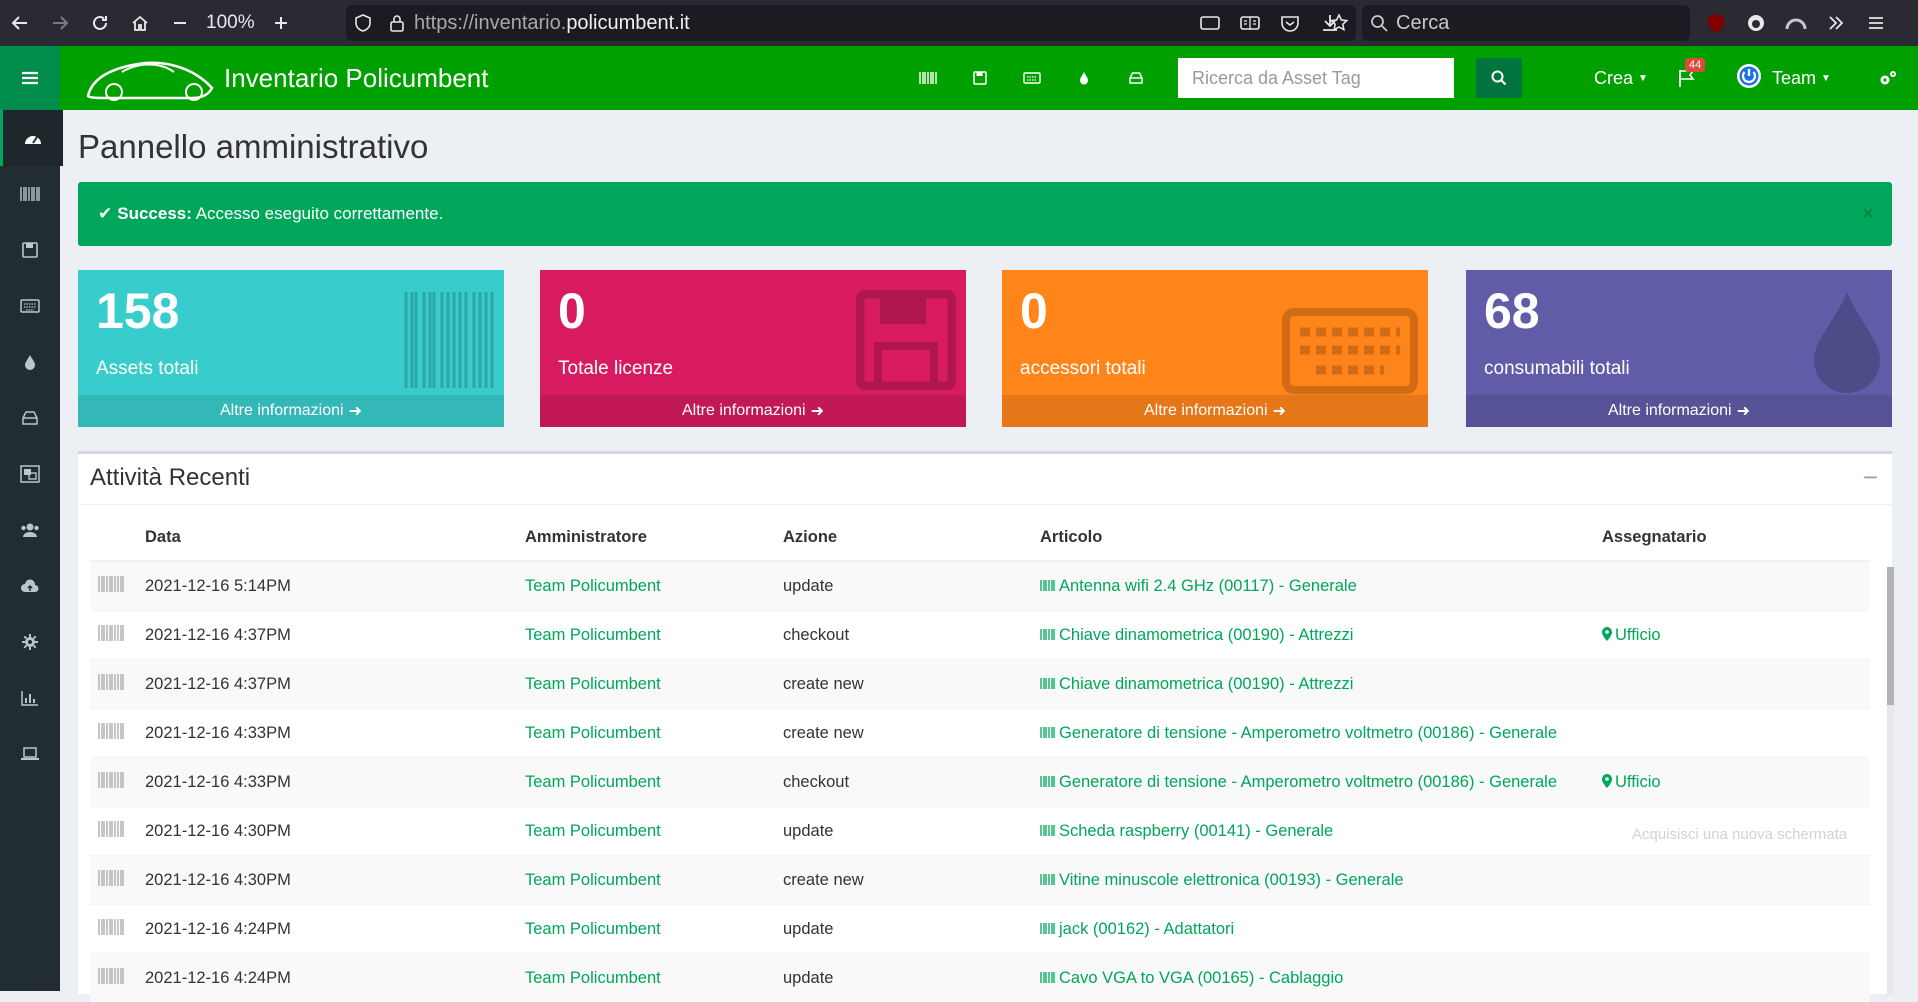 The width and height of the screenshot is (1918, 1002). Describe the element at coordinates (1032, 78) in the screenshot. I see `header-accessories-keyboard-icon` at that location.